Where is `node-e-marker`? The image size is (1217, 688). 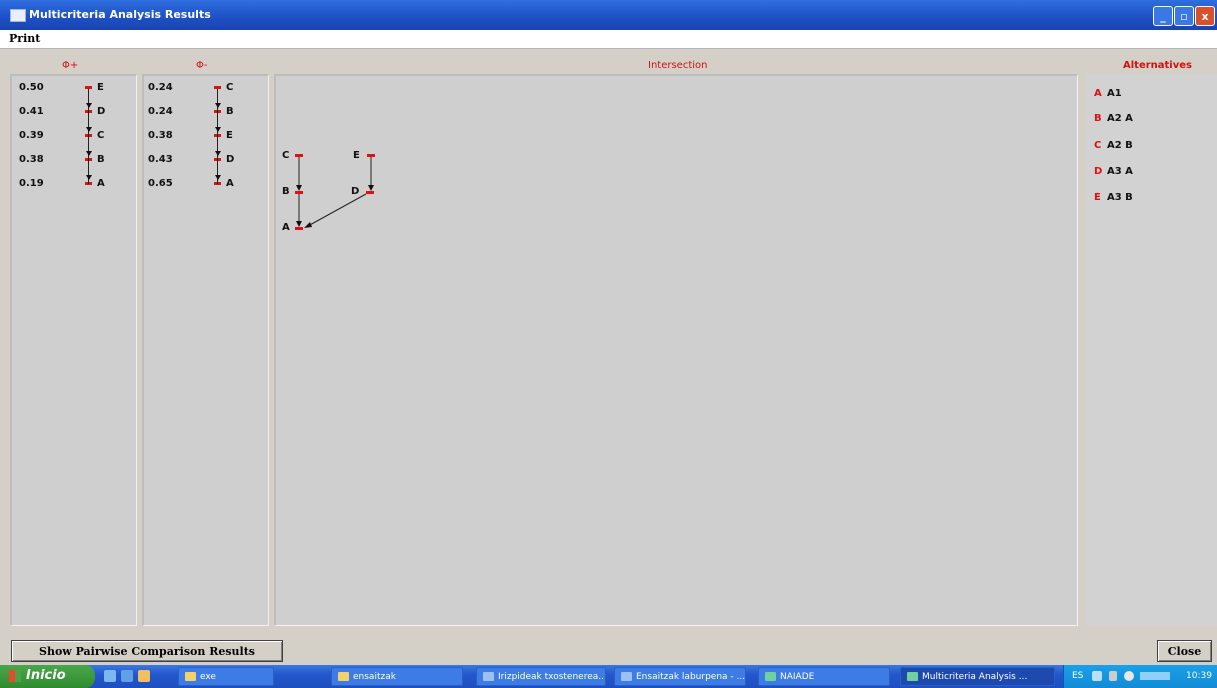
node-e-marker is located at coordinates (371, 155).